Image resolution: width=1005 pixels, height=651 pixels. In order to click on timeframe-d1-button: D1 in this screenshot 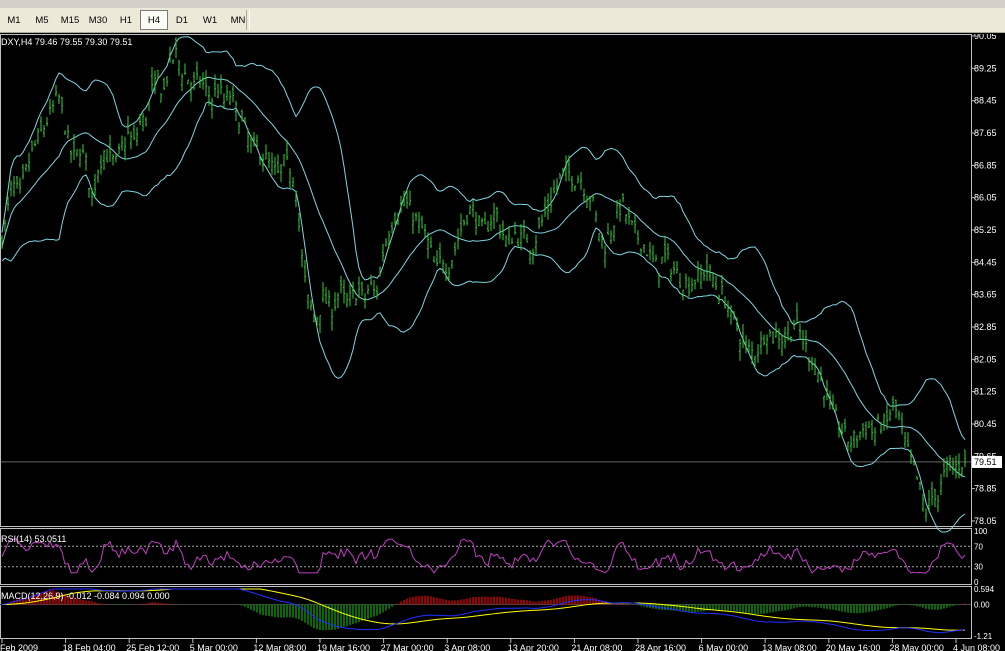, I will do `click(182, 20)`.